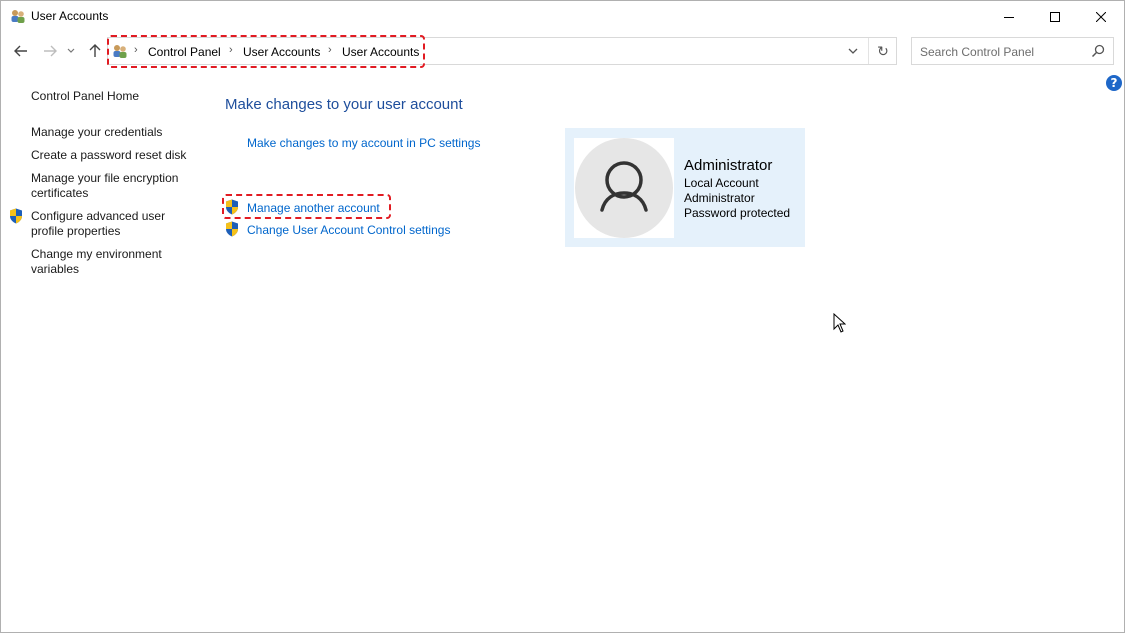 The image size is (1125, 633). I want to click on maximize-button, so click(1055, 16).